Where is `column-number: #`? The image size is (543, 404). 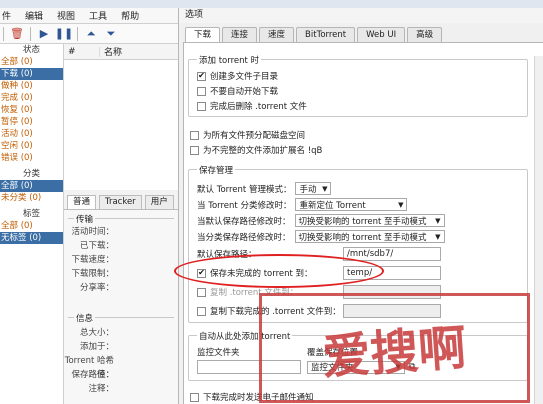
column-number: # is located at coordinates (82, 51).